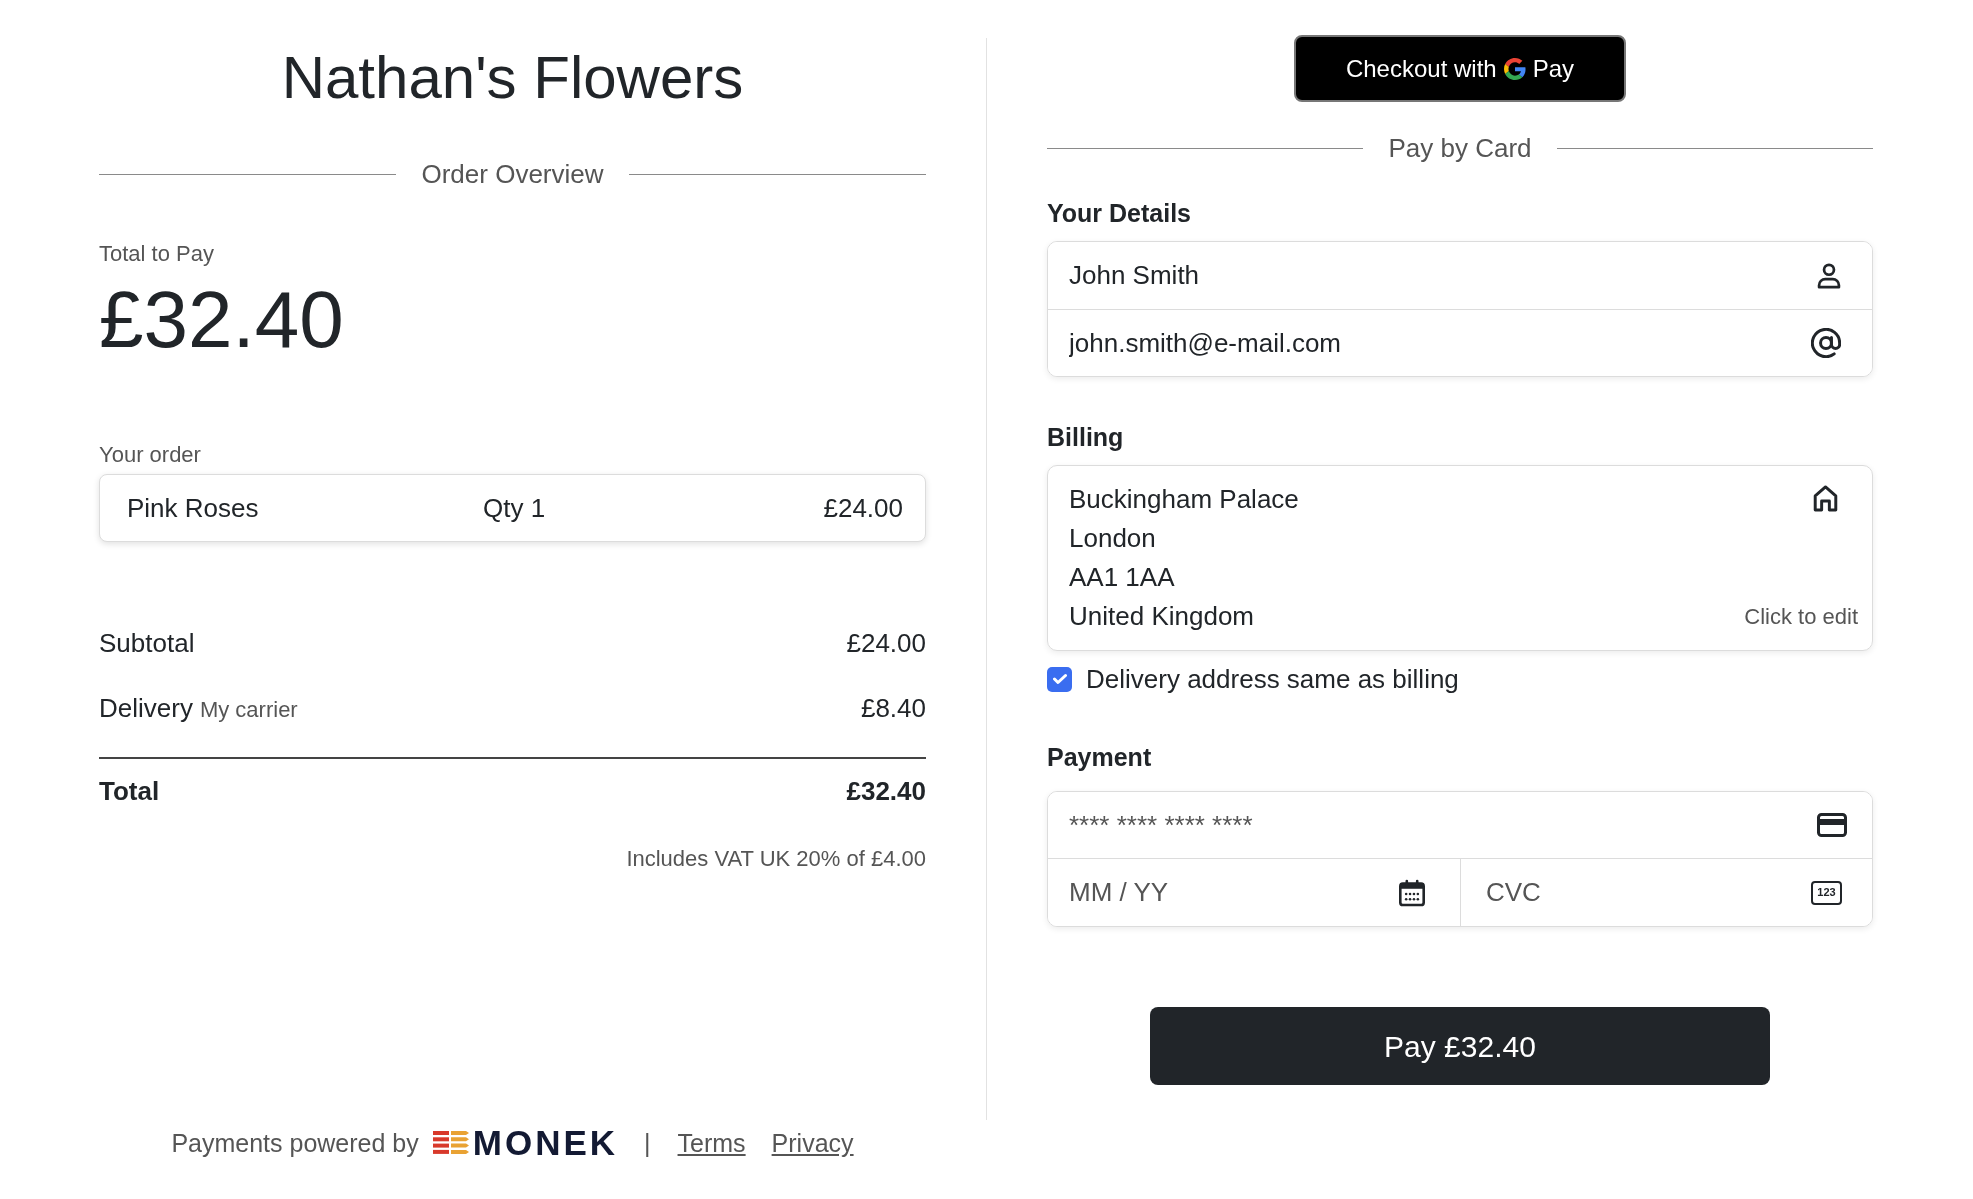  I want to click on check-icon, so click(1059, 679).